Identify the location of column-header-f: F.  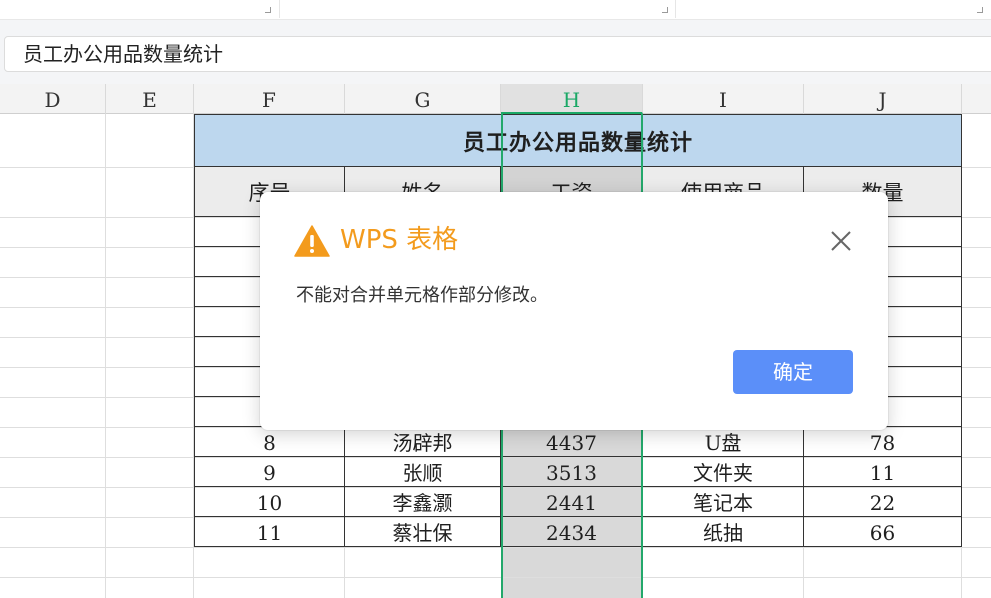
(269, 99).